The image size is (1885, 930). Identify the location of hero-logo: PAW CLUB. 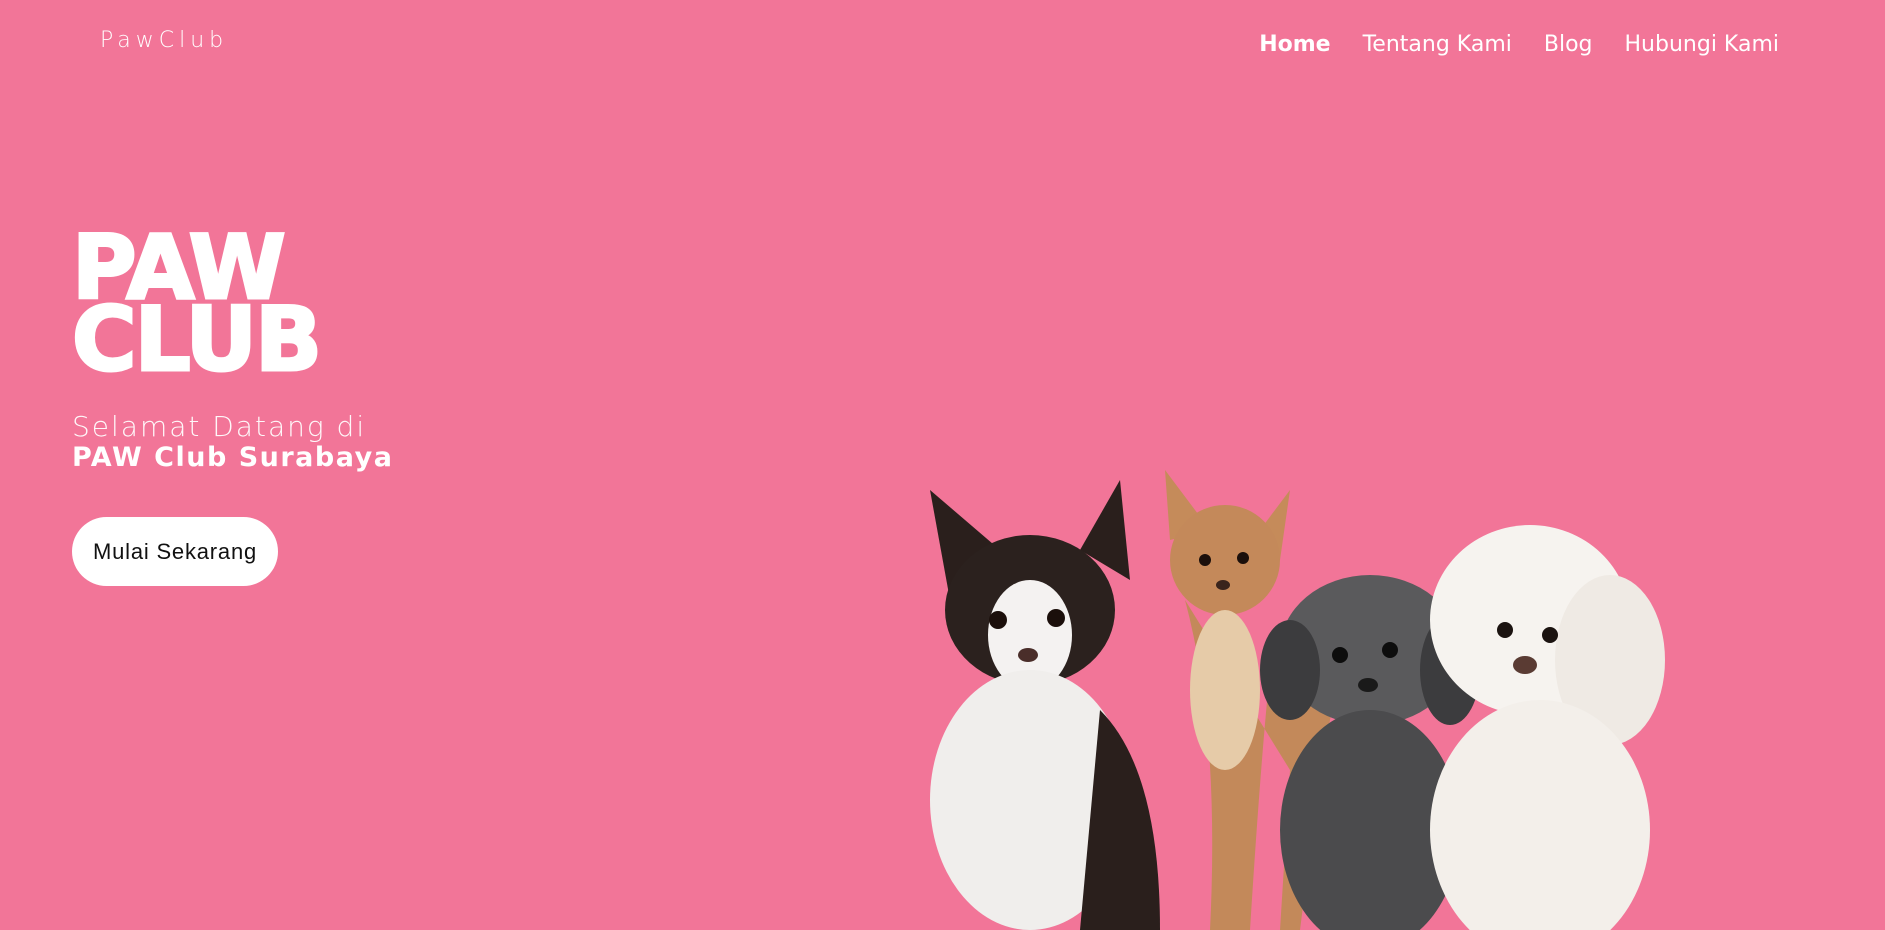
(196, 306).